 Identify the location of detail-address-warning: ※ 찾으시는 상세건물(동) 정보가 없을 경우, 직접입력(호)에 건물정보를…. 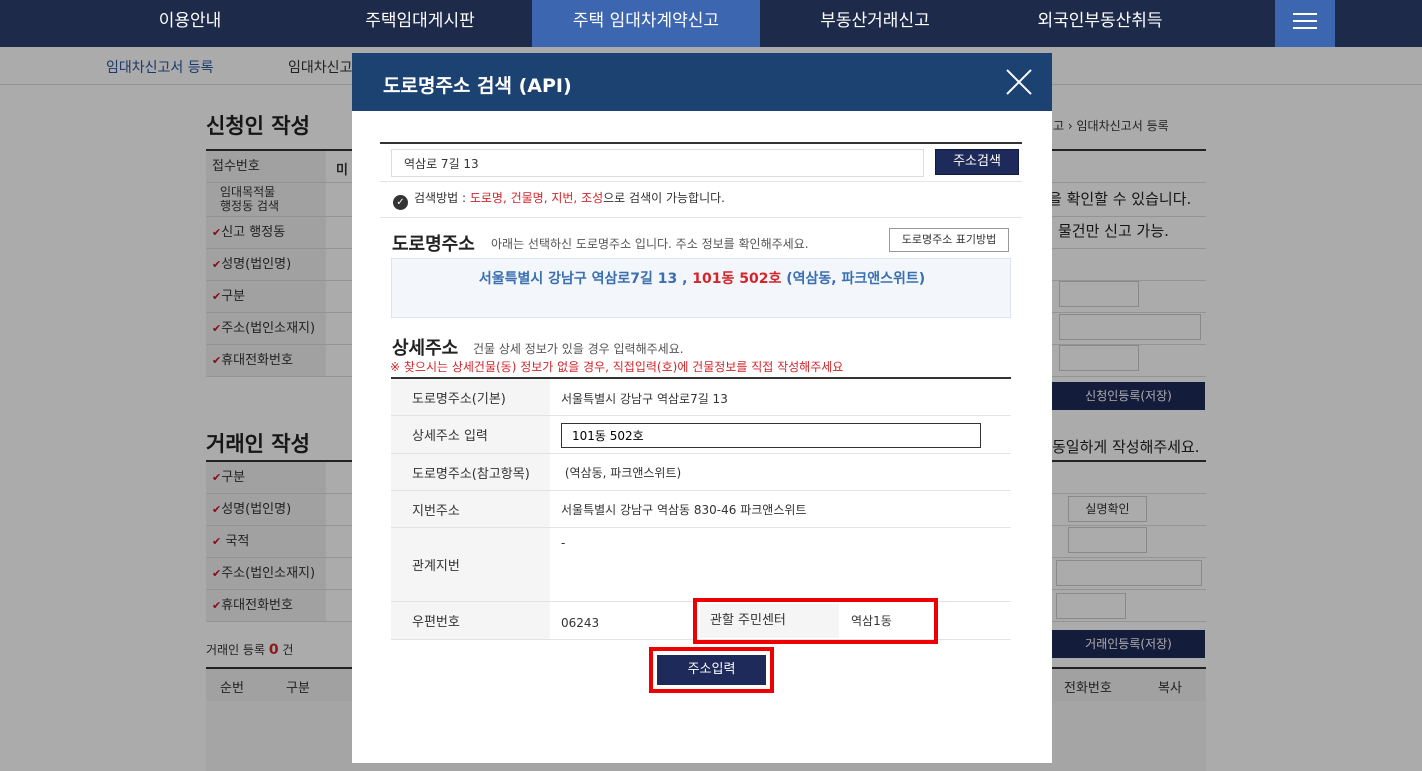
(617, 367).